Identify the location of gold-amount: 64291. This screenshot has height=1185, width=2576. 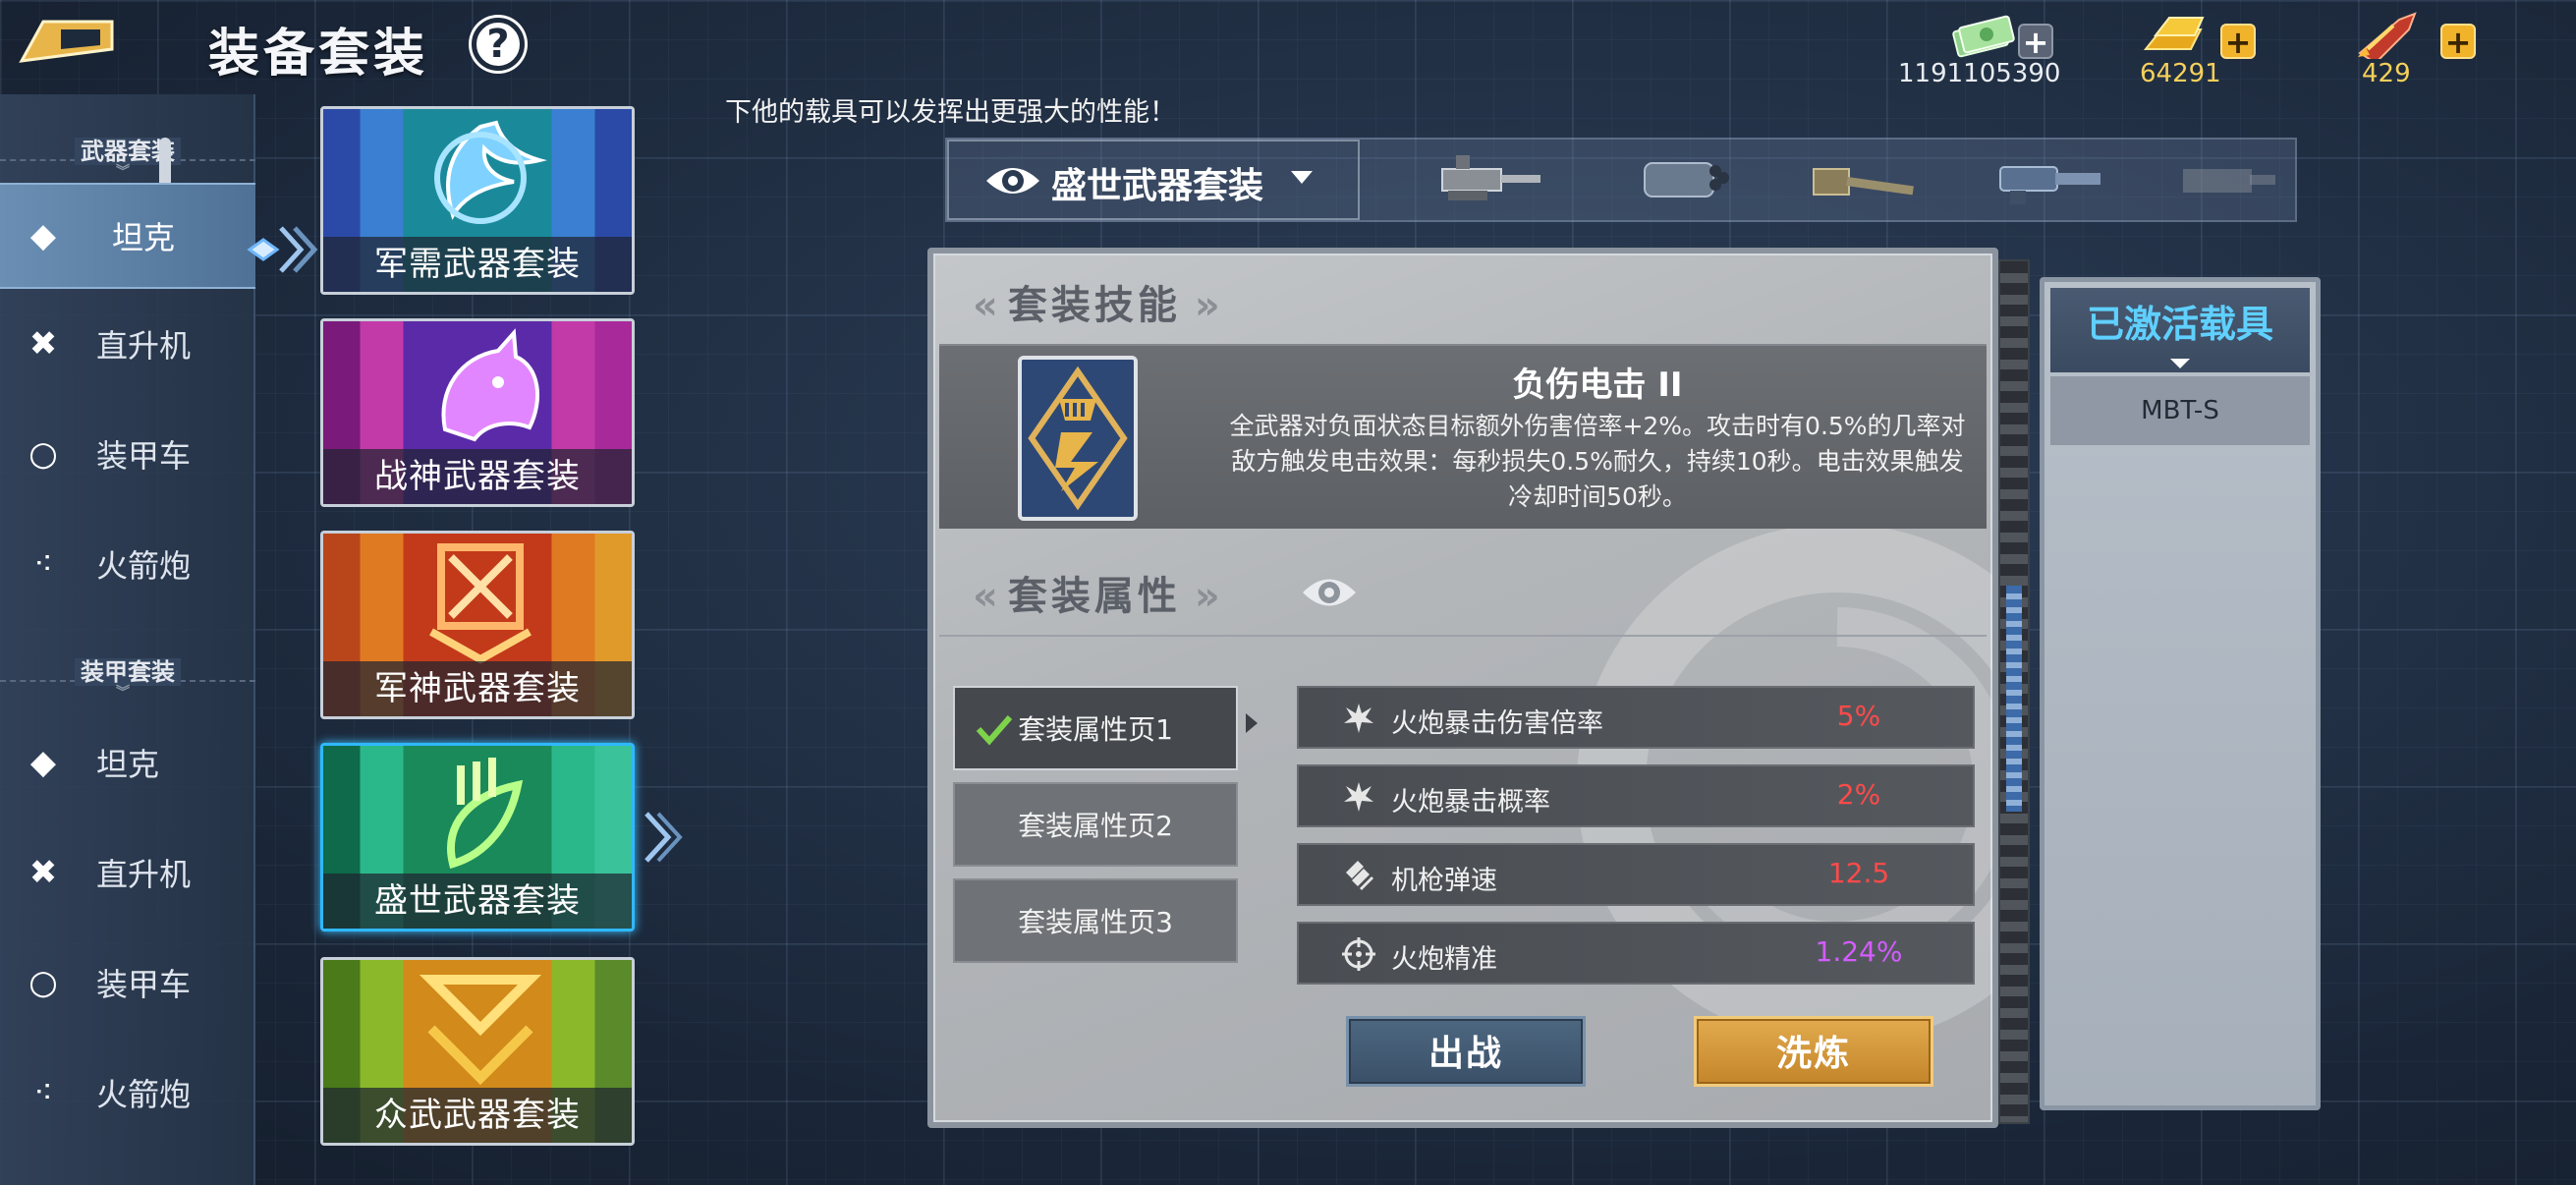
(2180, 74).